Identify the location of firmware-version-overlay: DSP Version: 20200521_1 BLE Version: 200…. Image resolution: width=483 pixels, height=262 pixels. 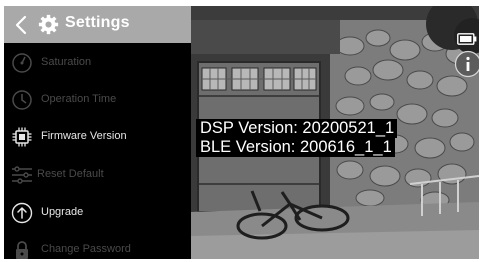
(297, 138).